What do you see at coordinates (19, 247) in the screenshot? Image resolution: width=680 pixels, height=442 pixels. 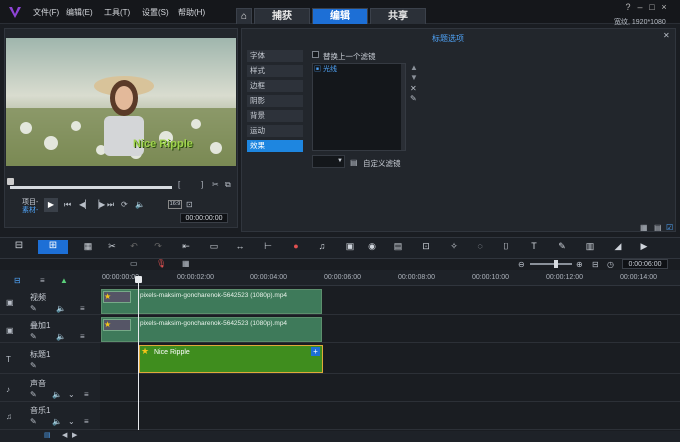 I see `storyboard-view-icon: ⊟` at bounding box center [19, 247].